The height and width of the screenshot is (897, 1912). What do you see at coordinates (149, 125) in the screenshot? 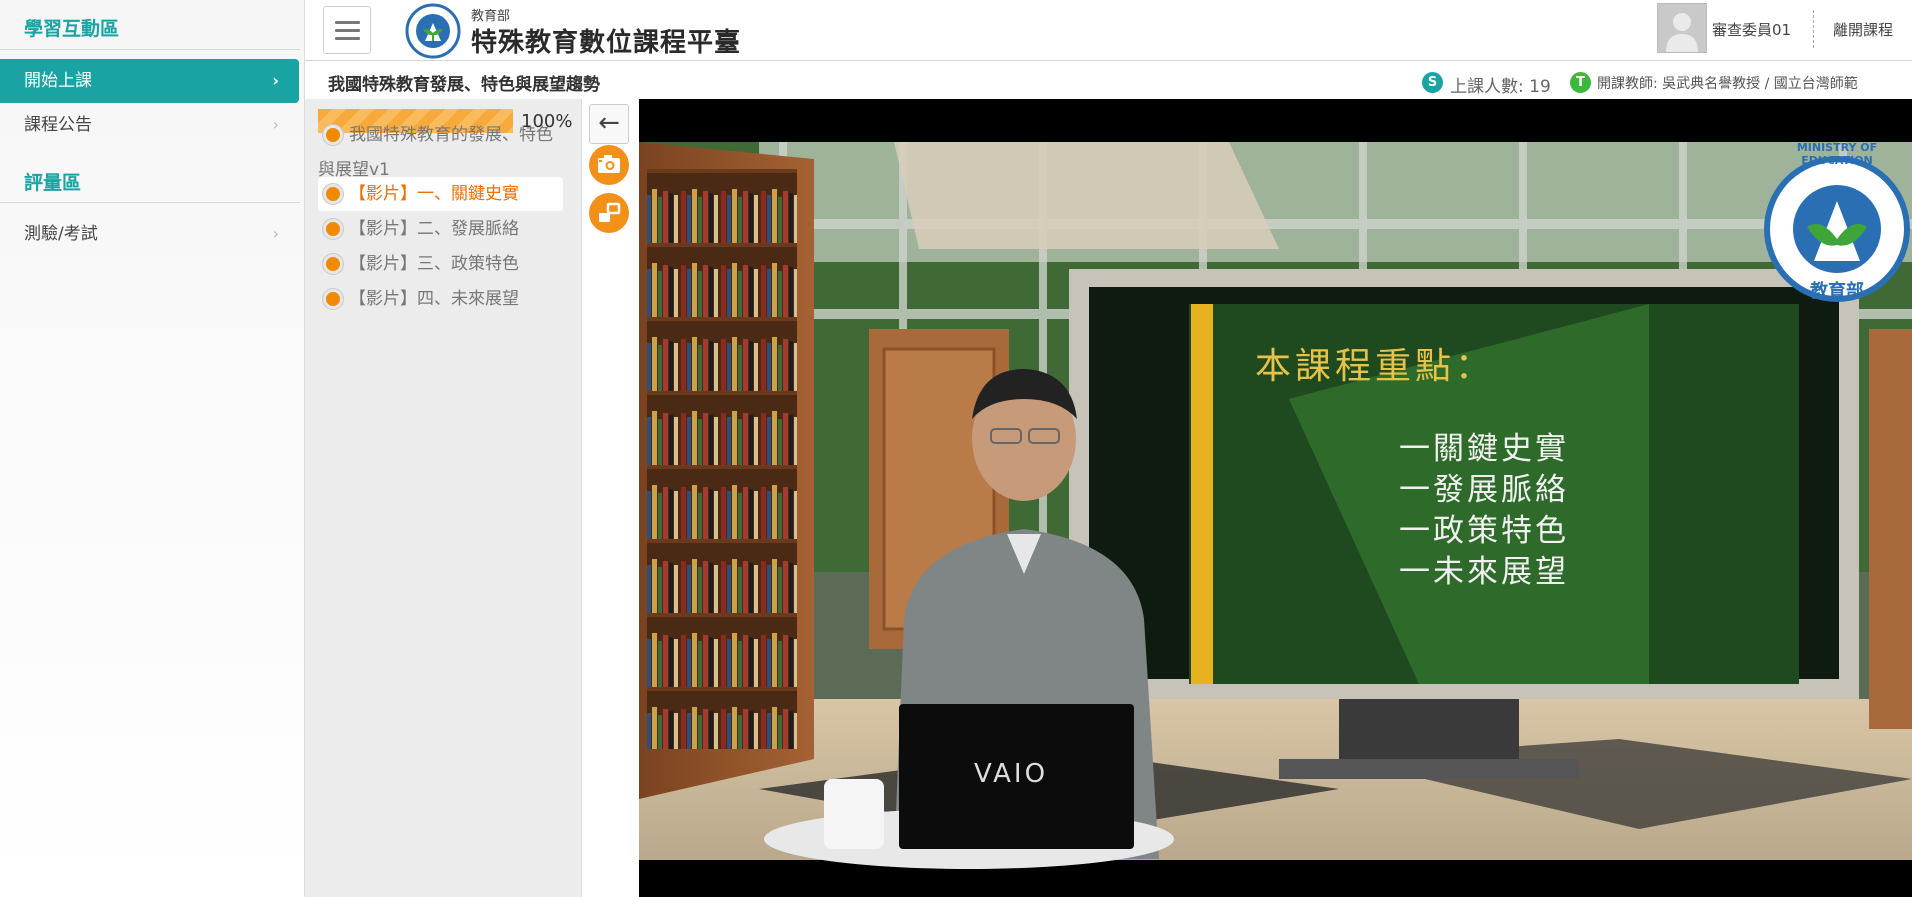
I see `sidebar-item-announcements: 課程公告 ›` at bounding box center [149, 125].